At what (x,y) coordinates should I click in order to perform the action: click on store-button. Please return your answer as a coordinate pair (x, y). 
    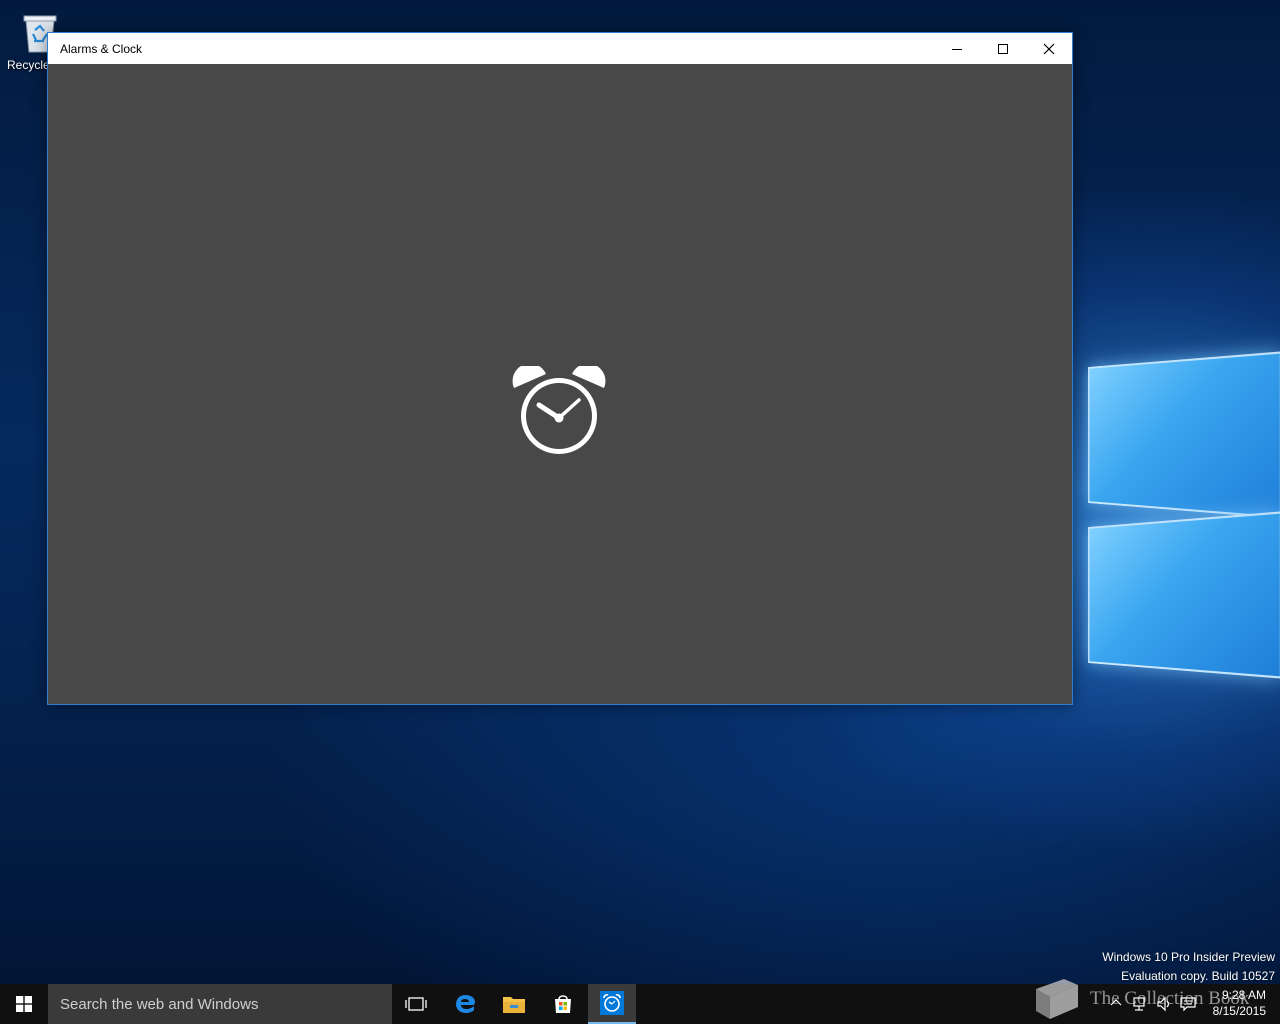
    Looking at the image, I should click on (563, 1004).